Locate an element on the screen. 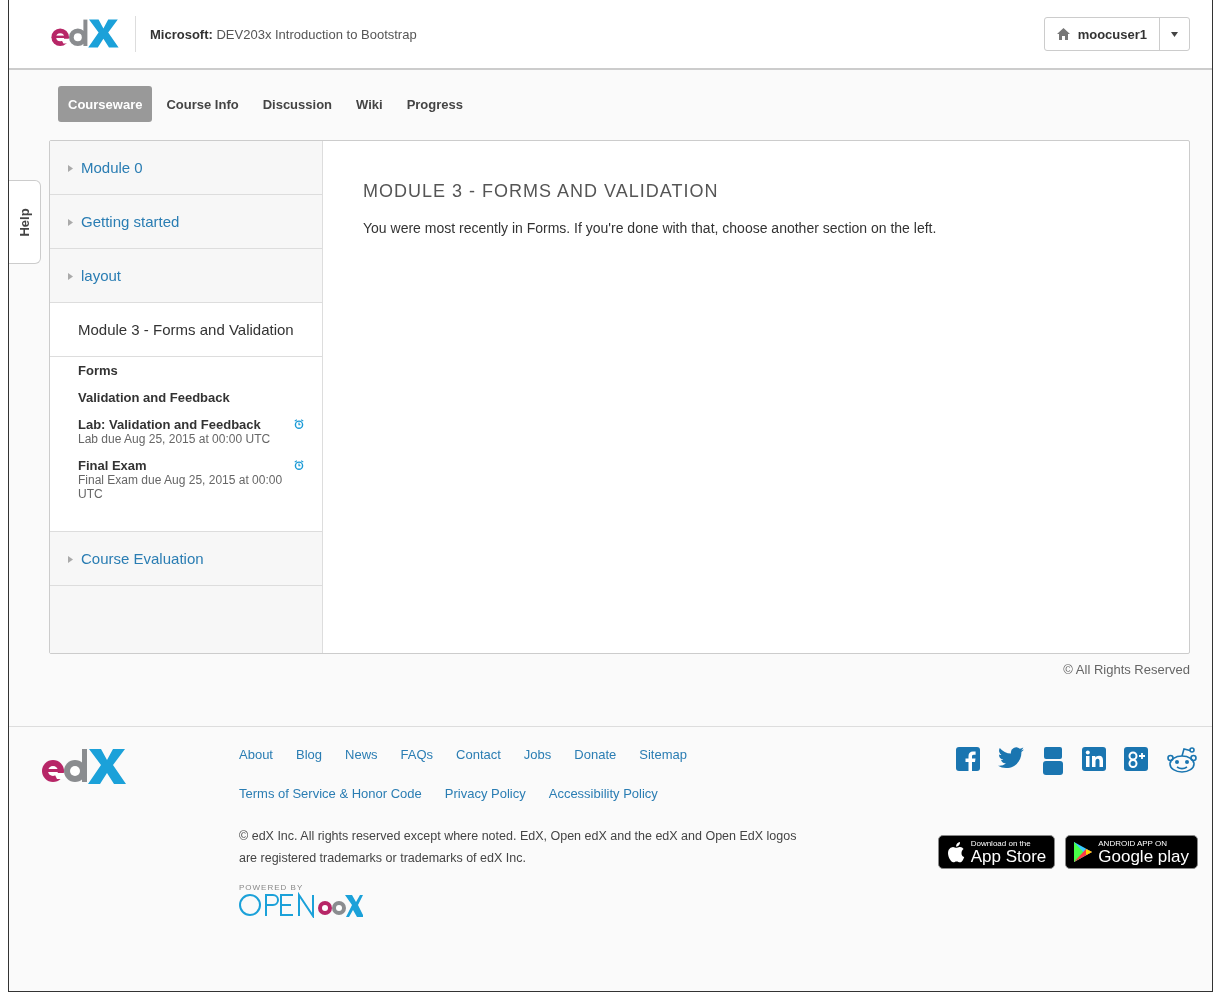  due-date: Final Exam due Aug 25, 2015 at 00:00 UTC is located at coordinates (181, 487).